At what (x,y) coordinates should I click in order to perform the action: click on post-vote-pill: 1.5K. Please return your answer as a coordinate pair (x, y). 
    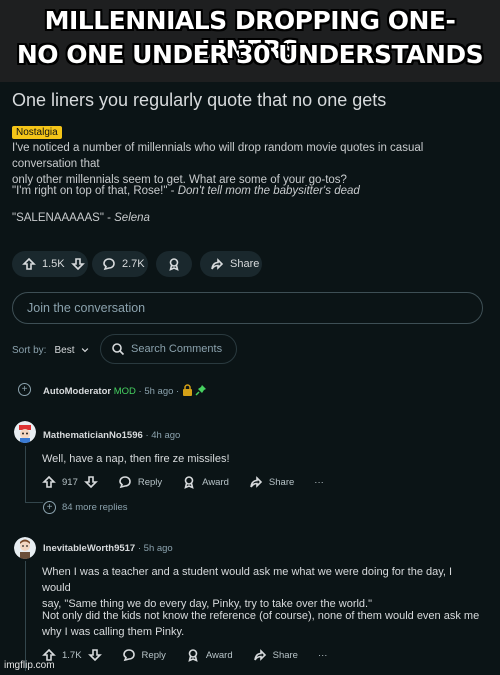
    Looking at the image, I should click on (50, 264).